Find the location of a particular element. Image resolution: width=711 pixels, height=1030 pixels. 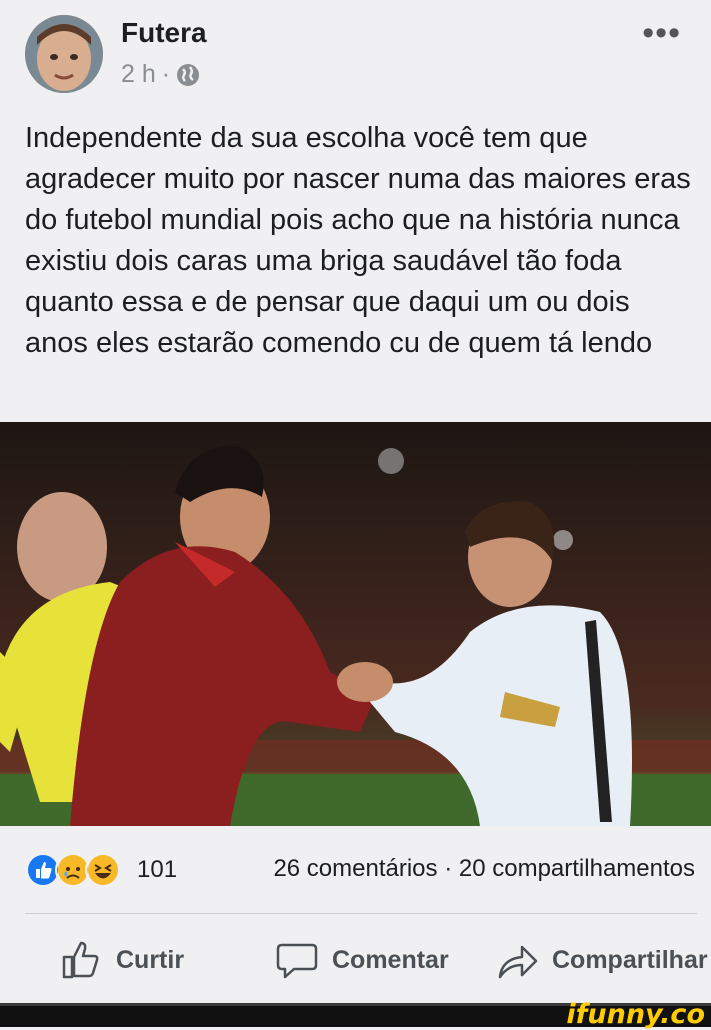

engagement-counts: 26 comentários · 20 compartilhamentos is located at coordinates (484, 869).